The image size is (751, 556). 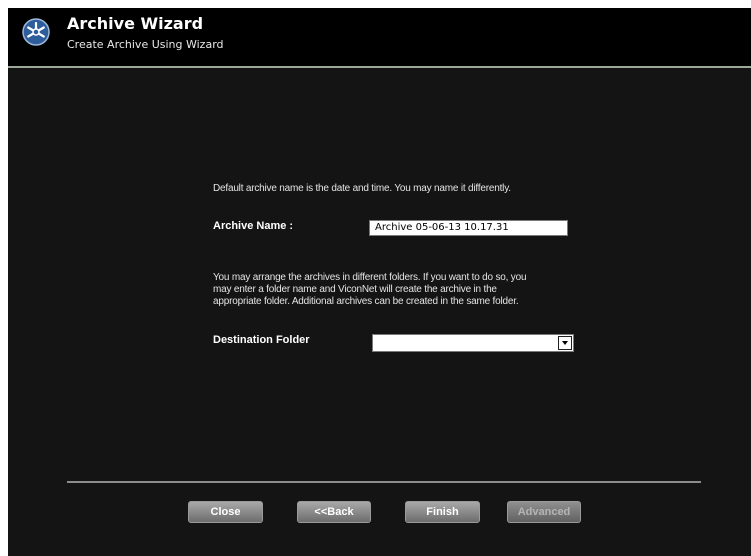 What do you see at coordinates (442, 512) in the screenshot?
I see `finish-button: Finish` at bounding box center [442, 512].